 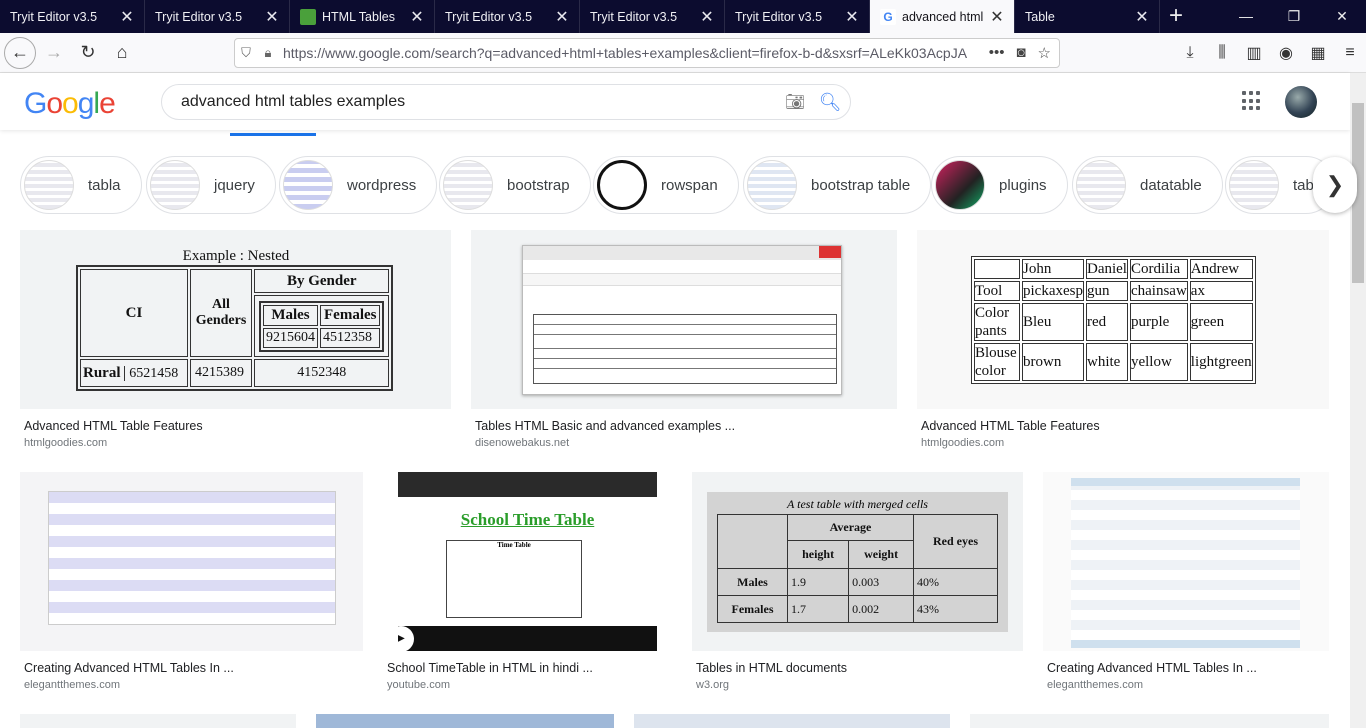 What do you see at coordinates (527, 484) in the screenshot?
I see `video-browser-bar` at bounding box center [527, 484].